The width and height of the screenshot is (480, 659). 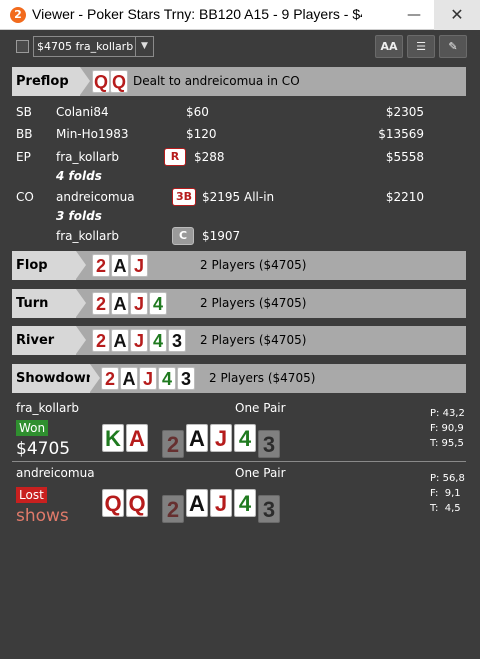 What do you see at coordinates (184, 197) in the screenshot?
I see `action-badge-3bet: 3B` at bounding box center [184, 197].